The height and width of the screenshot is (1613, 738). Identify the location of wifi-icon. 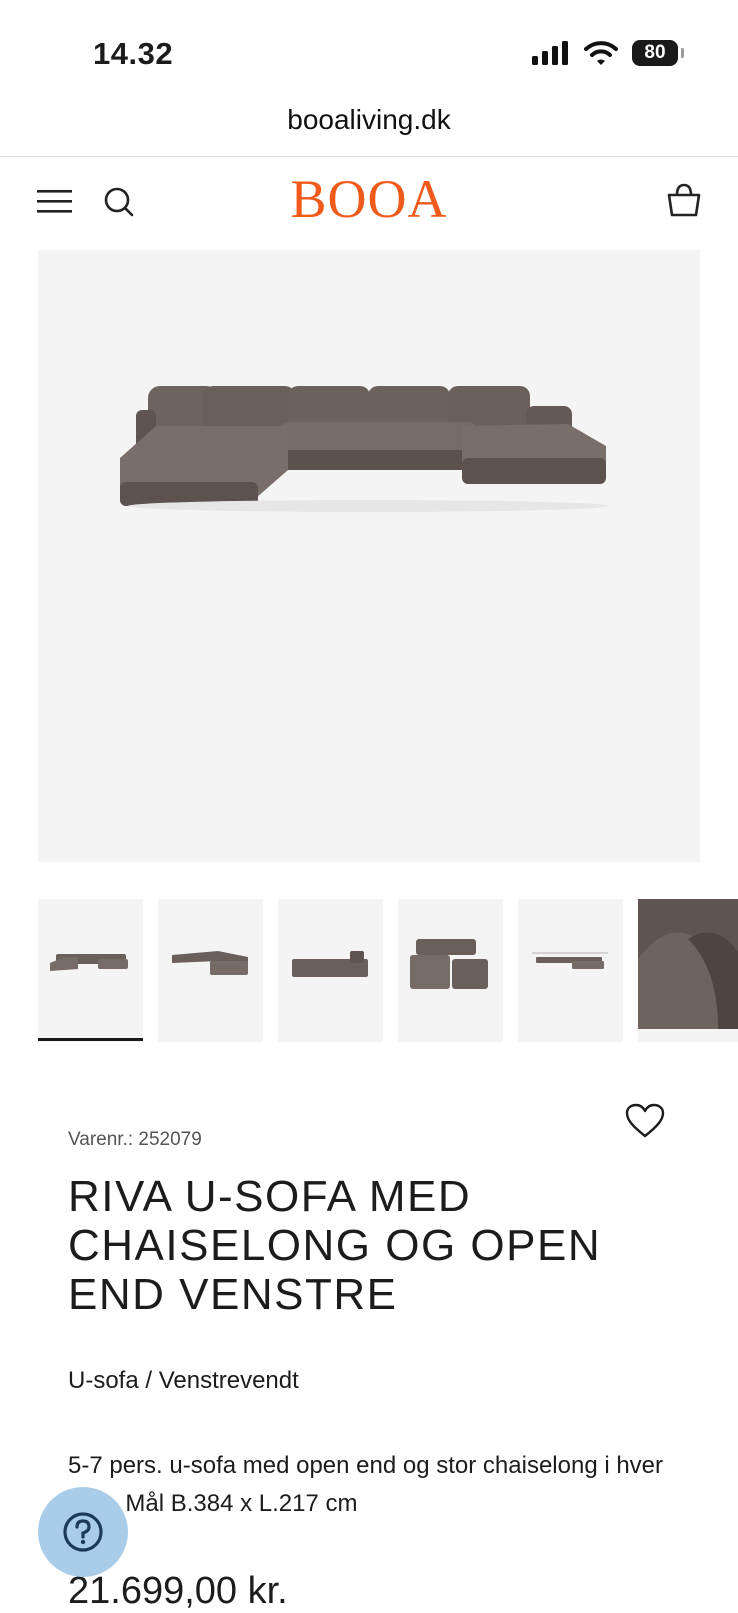
(601, 53).